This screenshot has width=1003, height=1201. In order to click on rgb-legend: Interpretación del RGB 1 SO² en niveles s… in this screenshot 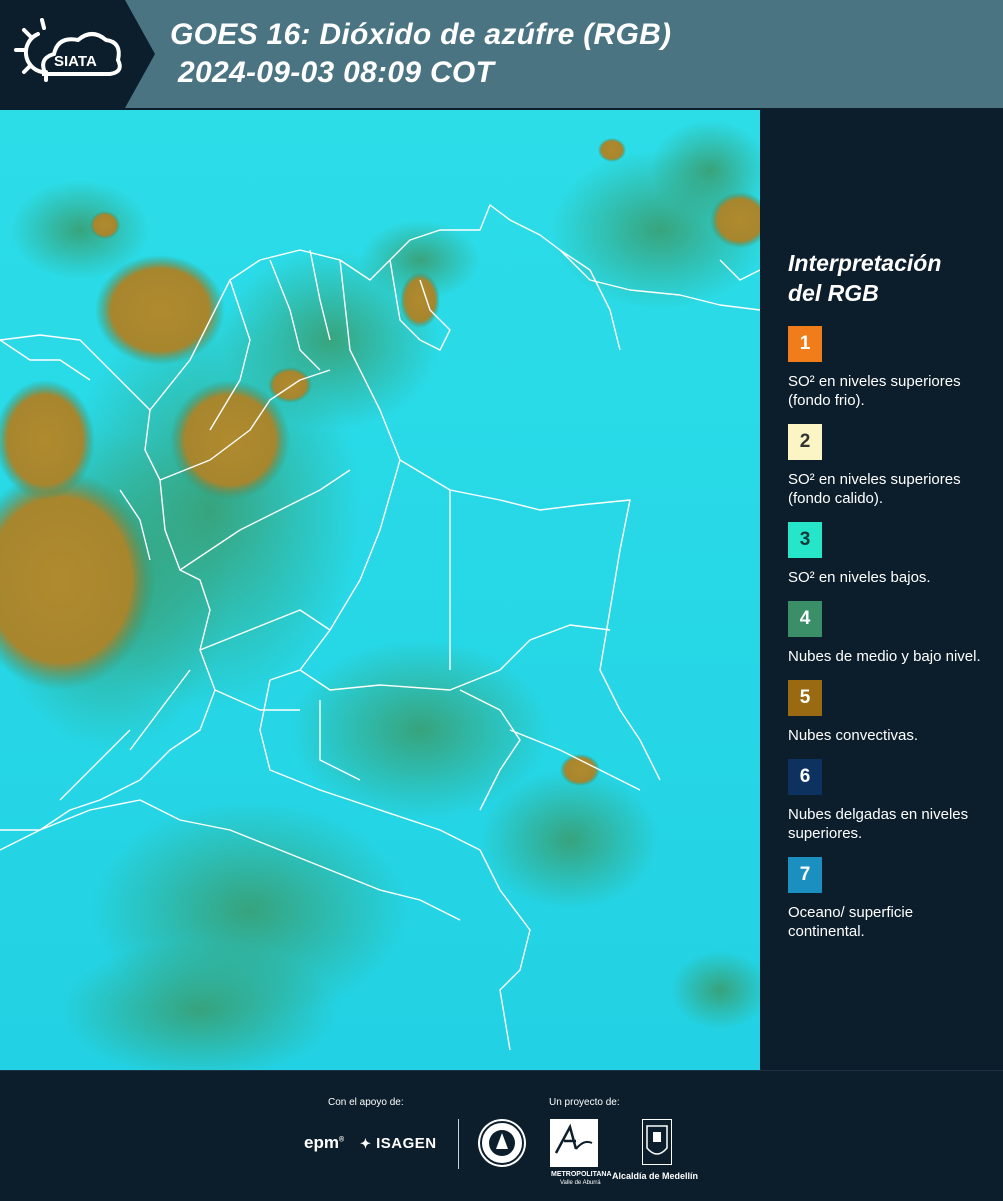, I will do `click(888, 601)`.